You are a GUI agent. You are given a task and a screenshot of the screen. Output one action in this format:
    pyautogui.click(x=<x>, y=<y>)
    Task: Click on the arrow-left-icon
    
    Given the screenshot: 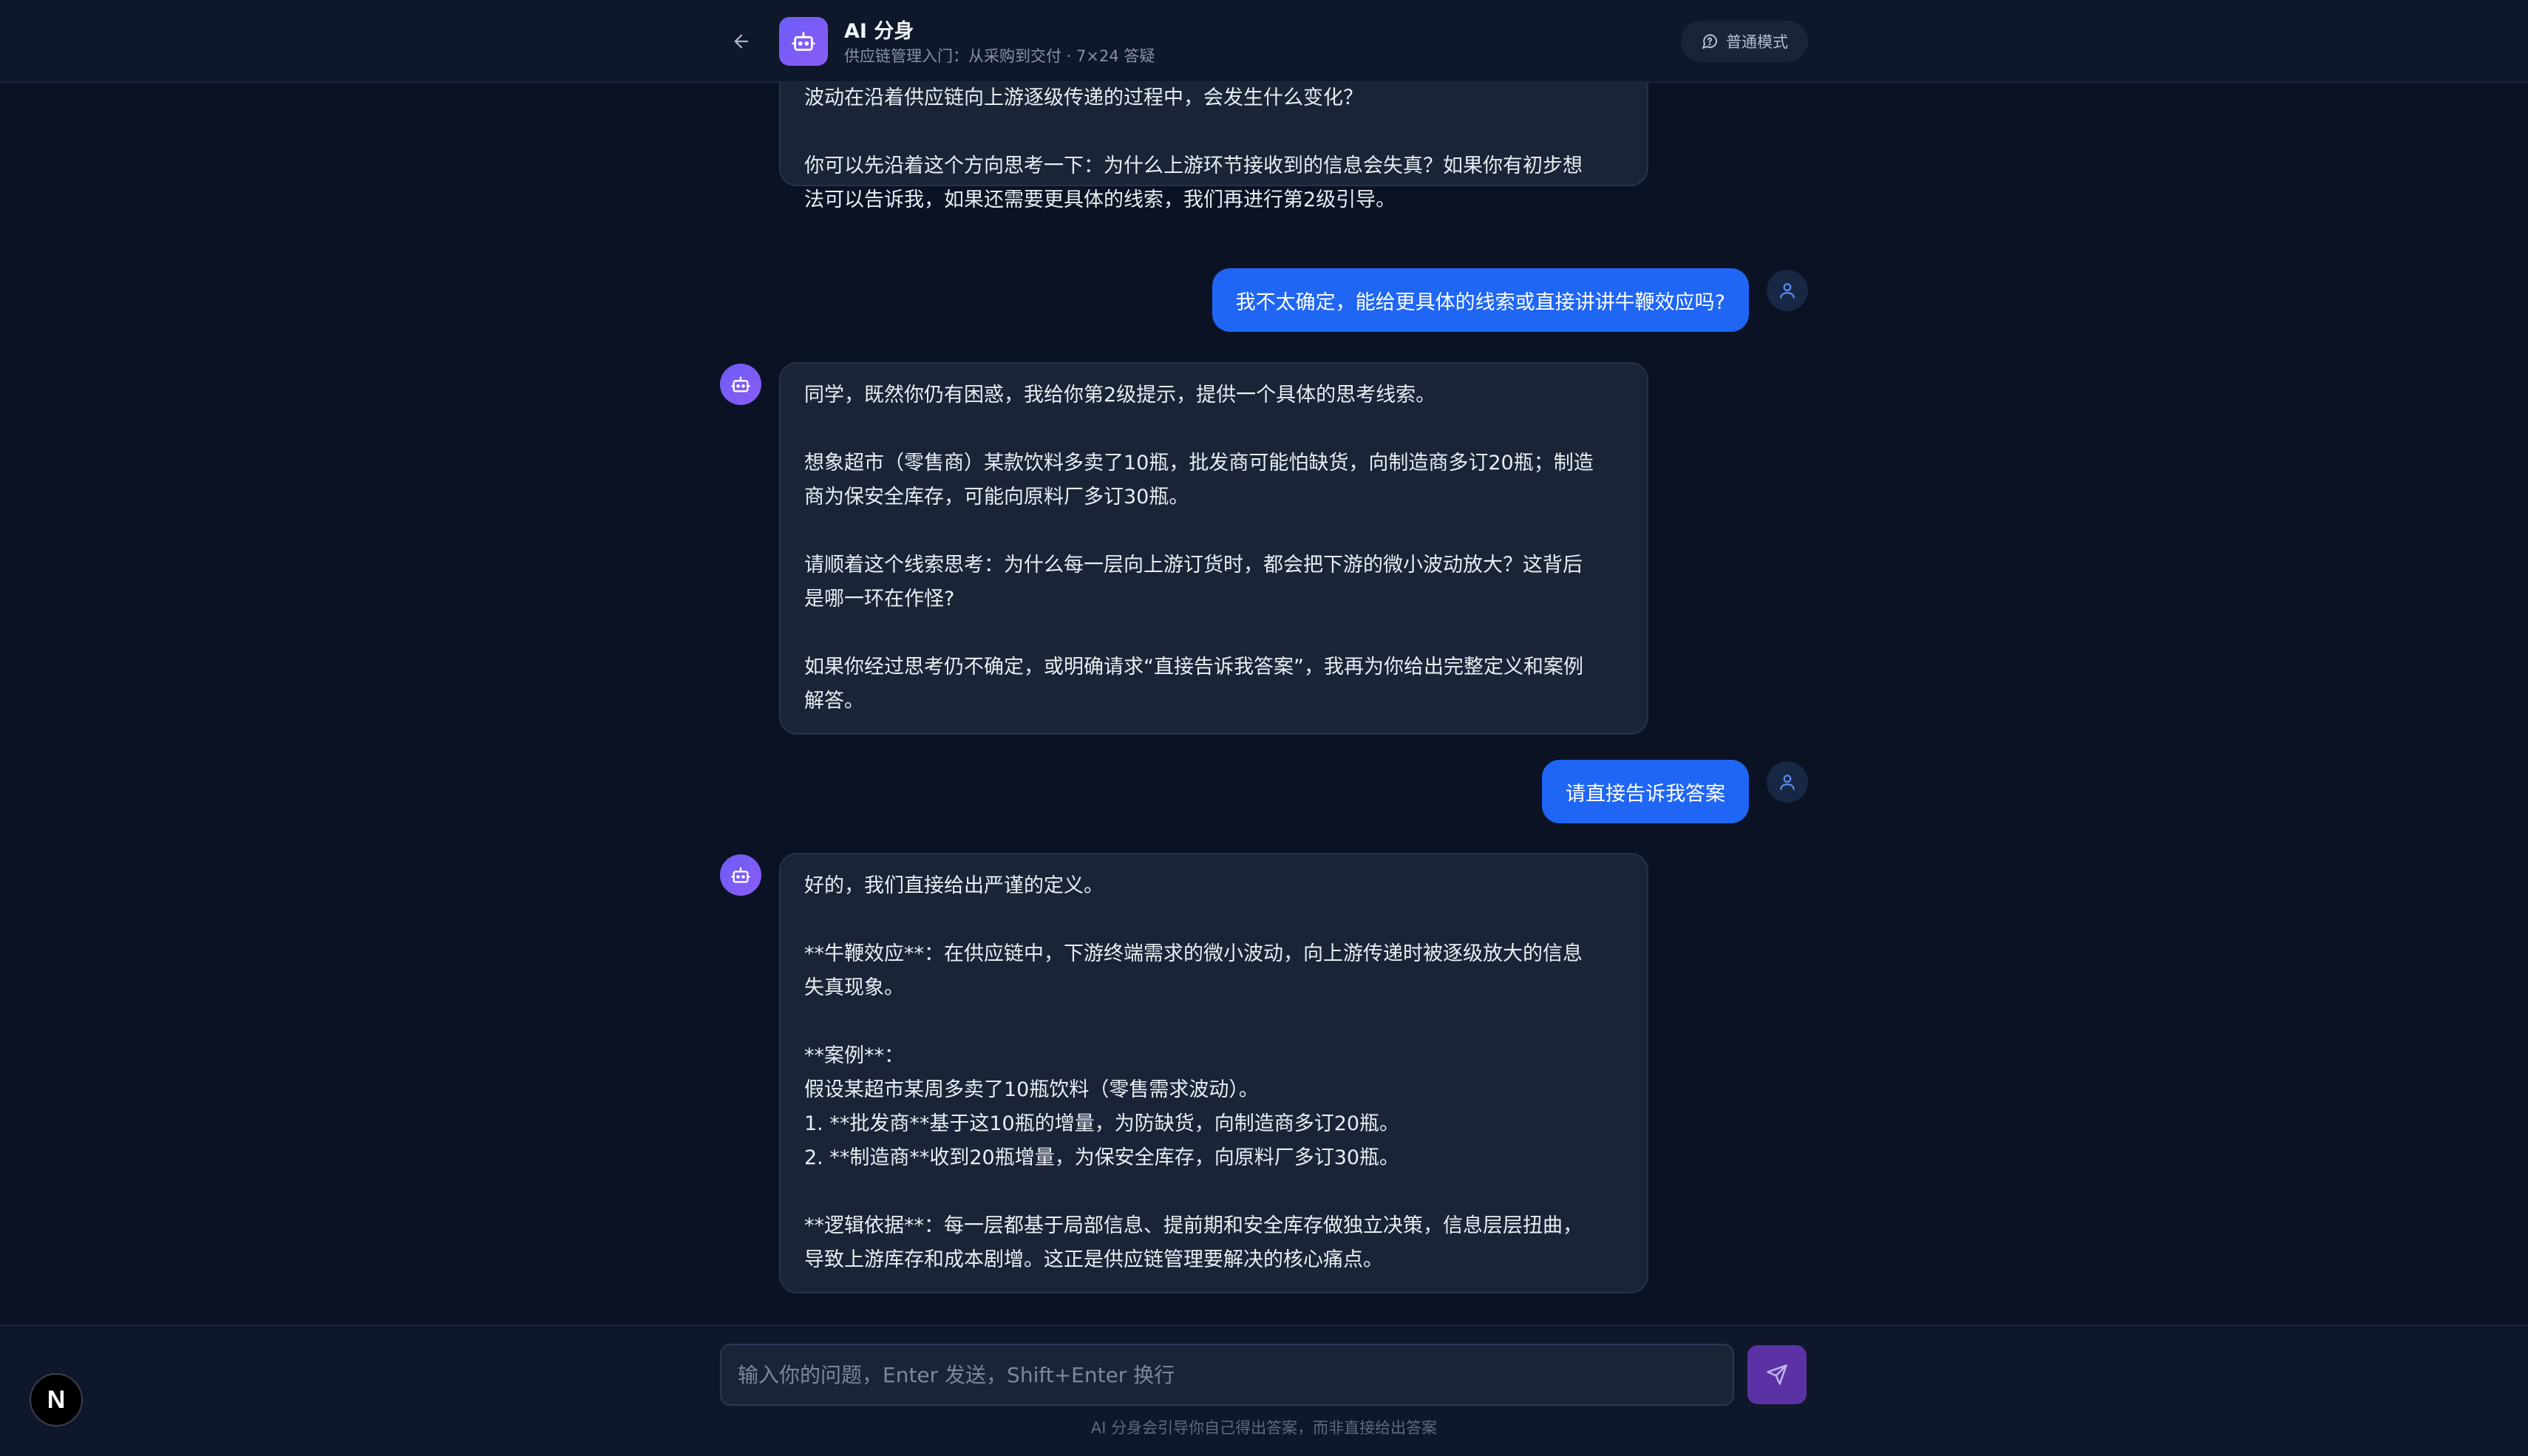 What is the action you would take?
    pyautogui.click(x=742, y=41)
    